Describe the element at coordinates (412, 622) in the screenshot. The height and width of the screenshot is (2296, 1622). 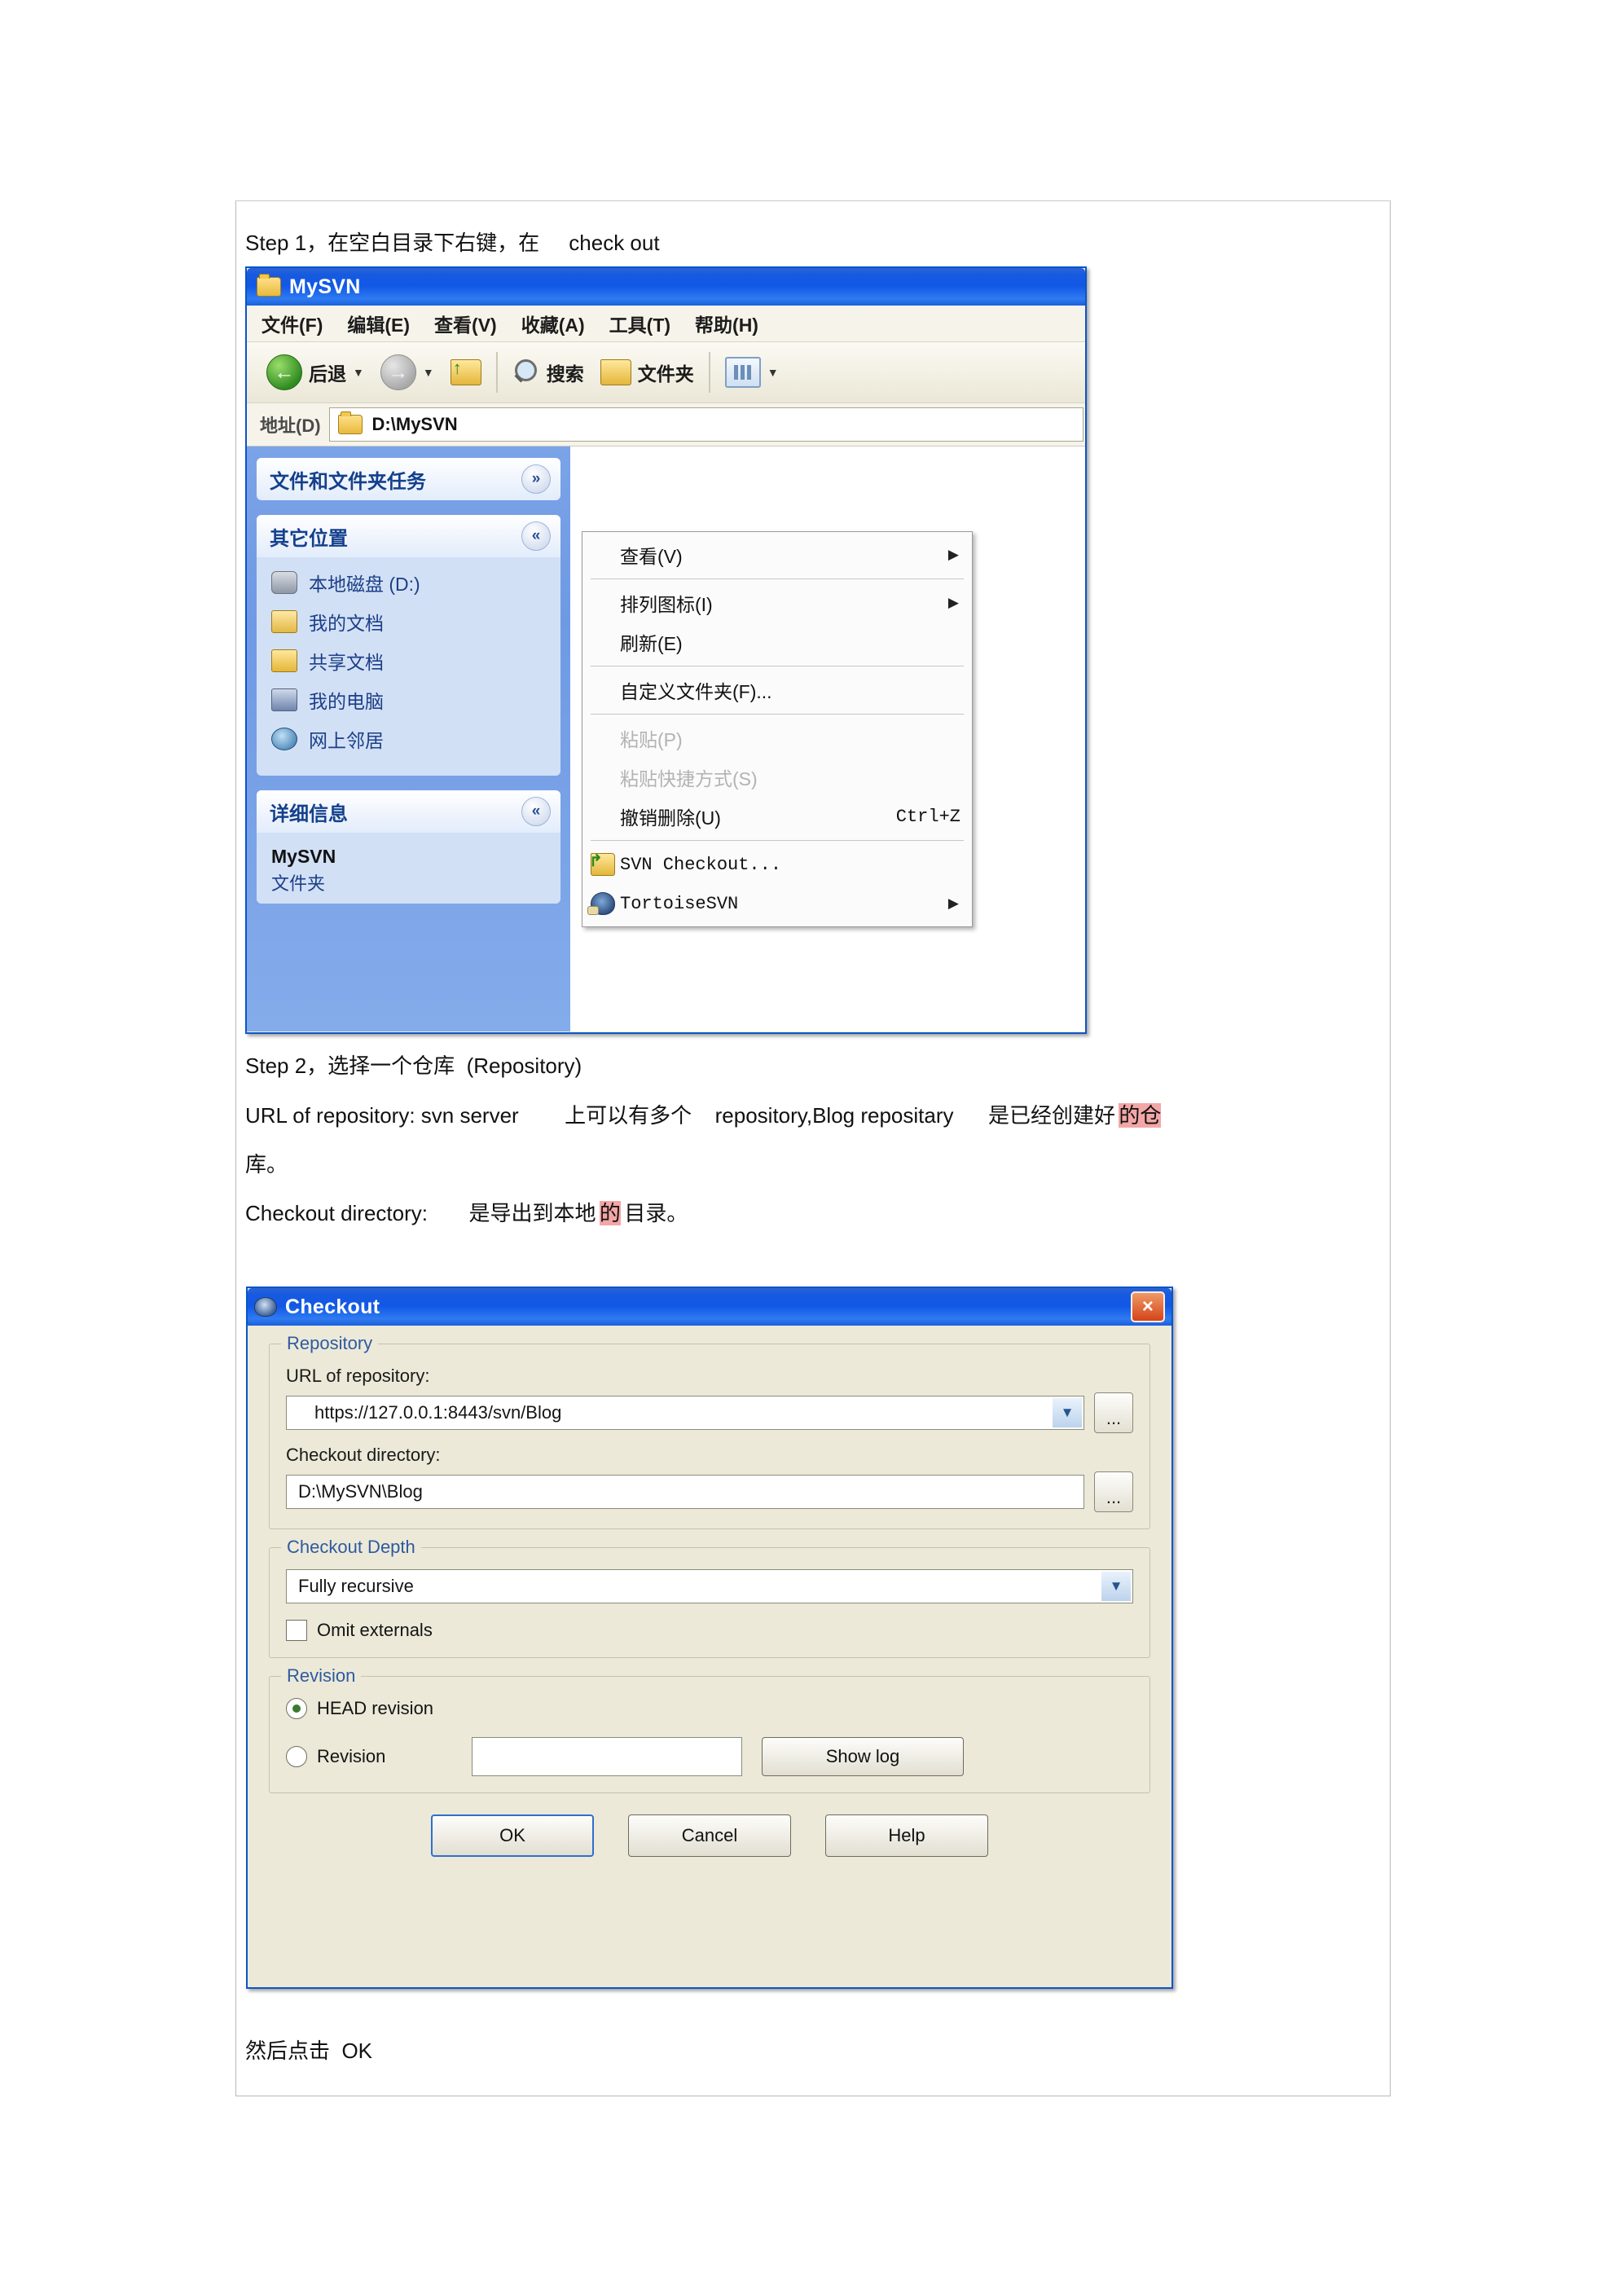
I see `place-item-my-documents: 我的文档` at that location.